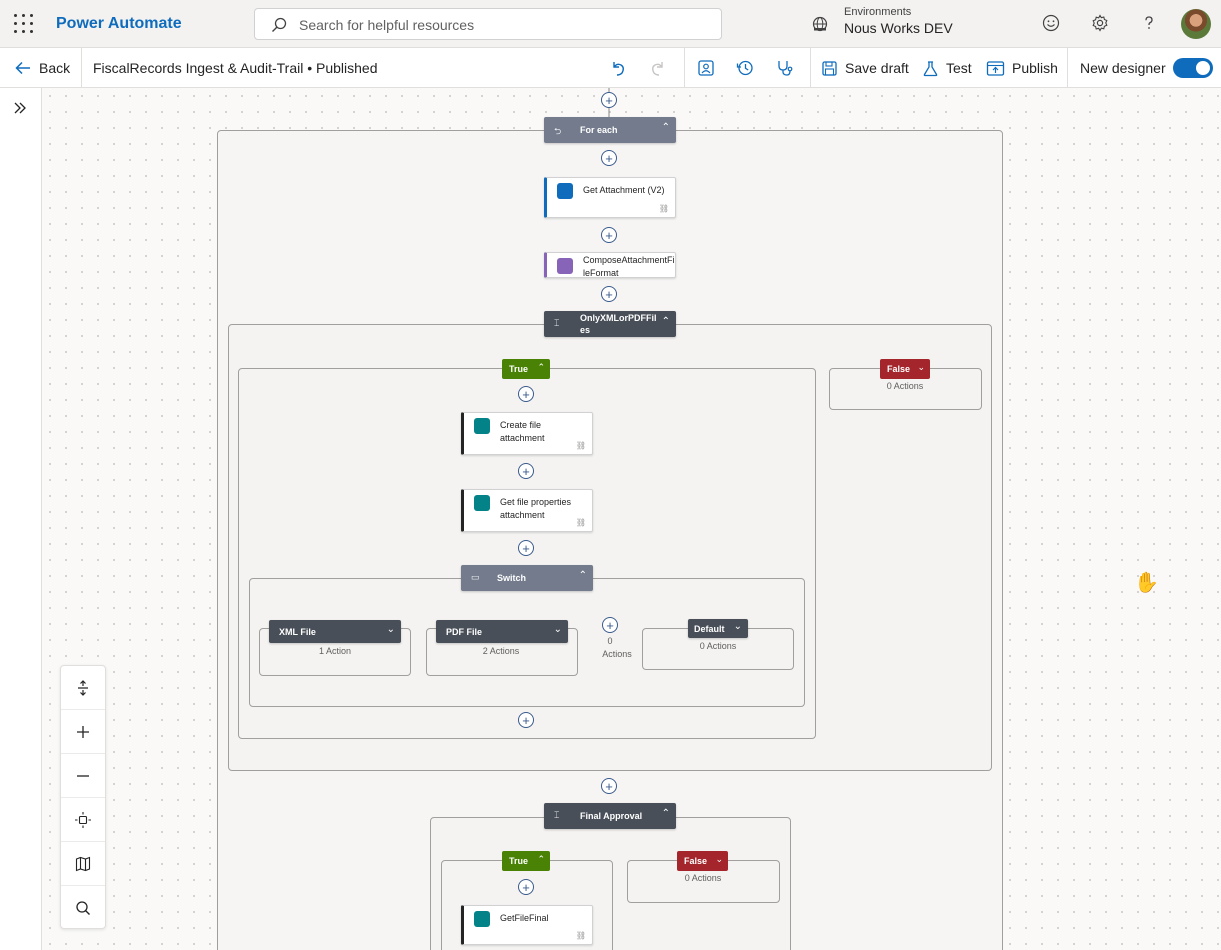 Image resolution: width=1221 pixels, height=950 pixels. Describe the element at coordinates (519, 861) in the screenshot. I see `final-true-label: True` at that location.